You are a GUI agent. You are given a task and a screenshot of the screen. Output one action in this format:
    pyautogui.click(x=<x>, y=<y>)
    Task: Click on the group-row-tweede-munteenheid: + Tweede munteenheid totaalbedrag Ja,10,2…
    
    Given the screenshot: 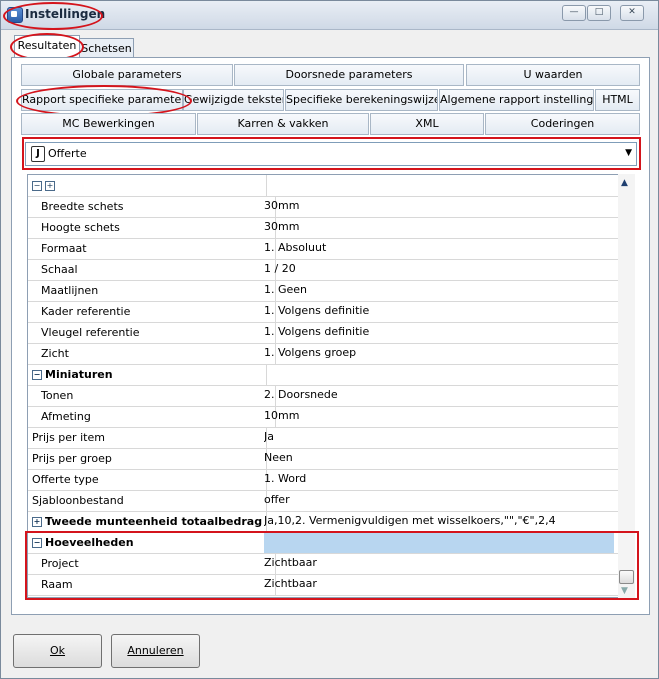 What is the action you would take?
    pyautogui.click(x=323, y=522)
    